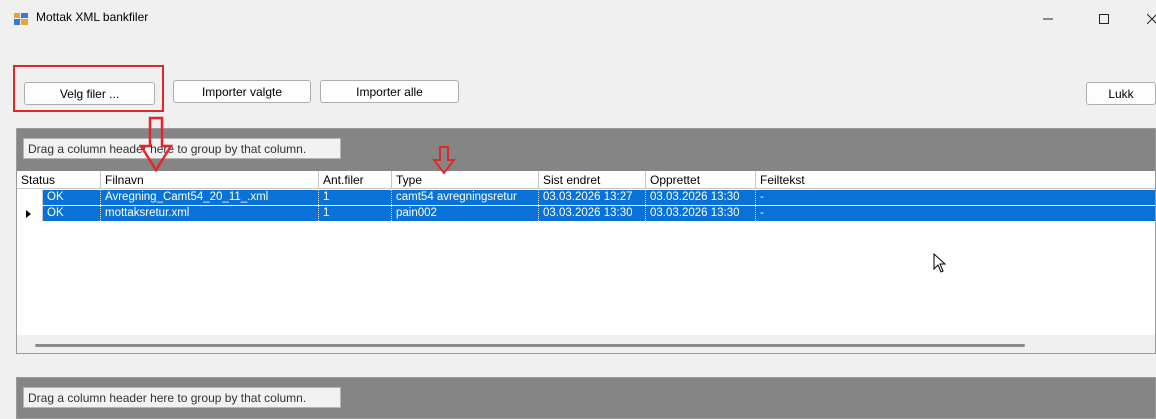 This screenshot has height=419, width=1156. Describe the element at coordinates (1151, 19) in the screenshot. I see `close-icon` at that location.